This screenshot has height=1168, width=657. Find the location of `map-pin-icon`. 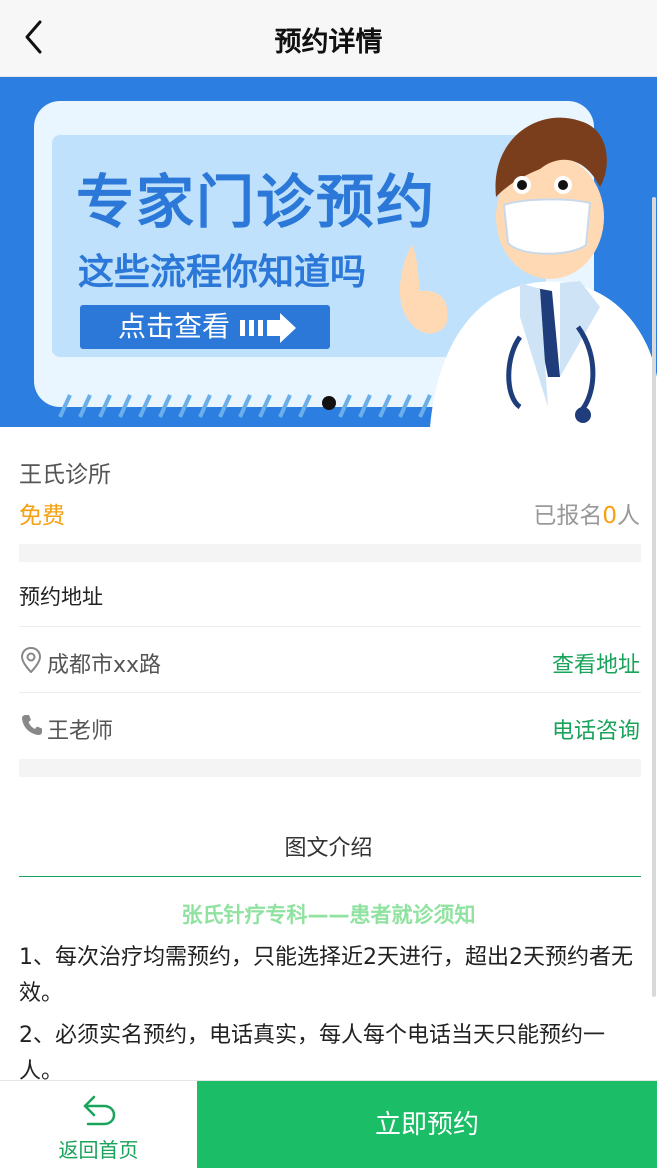

map-pin-icon is located at coordinates (31, 661).